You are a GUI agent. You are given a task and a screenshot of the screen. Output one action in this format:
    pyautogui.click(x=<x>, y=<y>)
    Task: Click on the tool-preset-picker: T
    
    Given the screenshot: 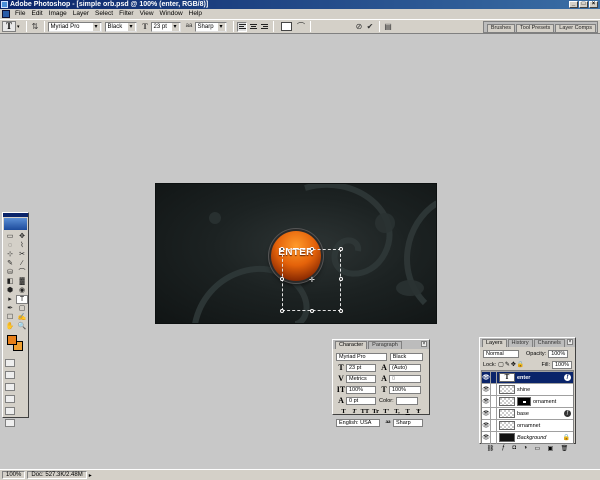 What is the action you would take?
    pyautogui.click(x=9, y=26)
    